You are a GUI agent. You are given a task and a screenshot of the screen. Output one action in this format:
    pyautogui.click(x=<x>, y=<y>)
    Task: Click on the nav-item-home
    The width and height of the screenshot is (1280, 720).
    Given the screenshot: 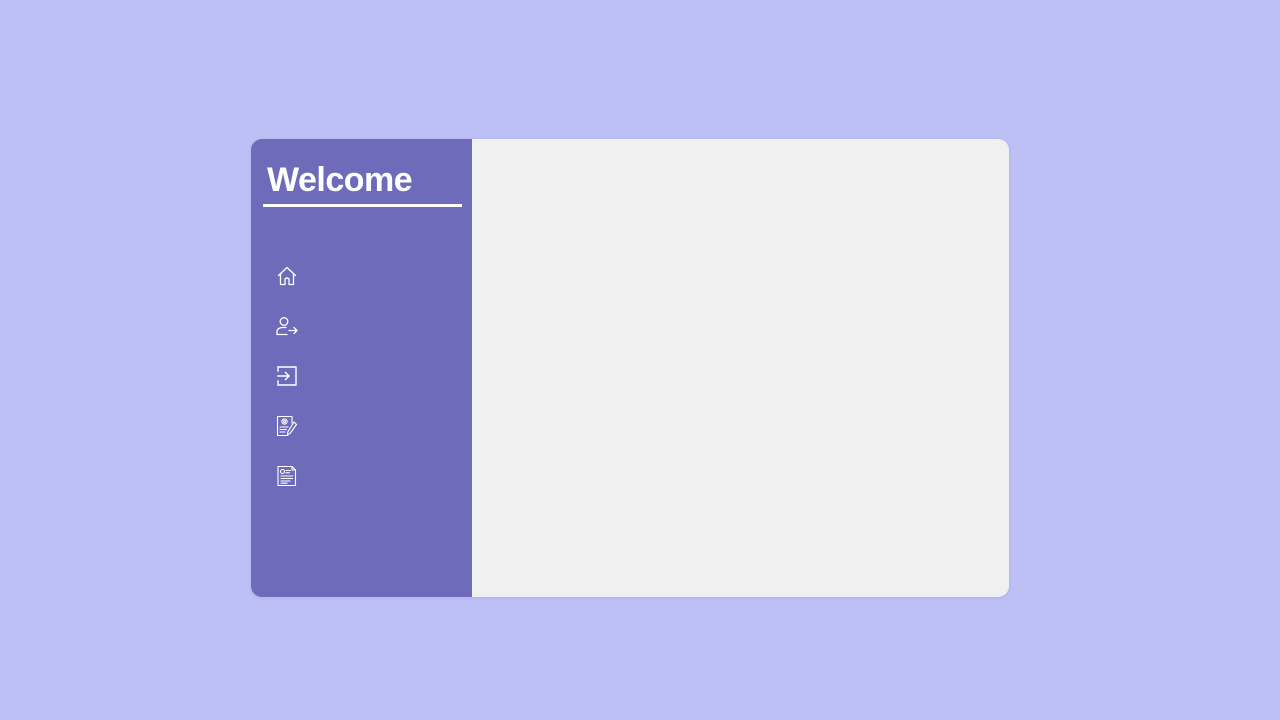 What is the action you would take?
    pyautogui.click(x=361, y=276)
    